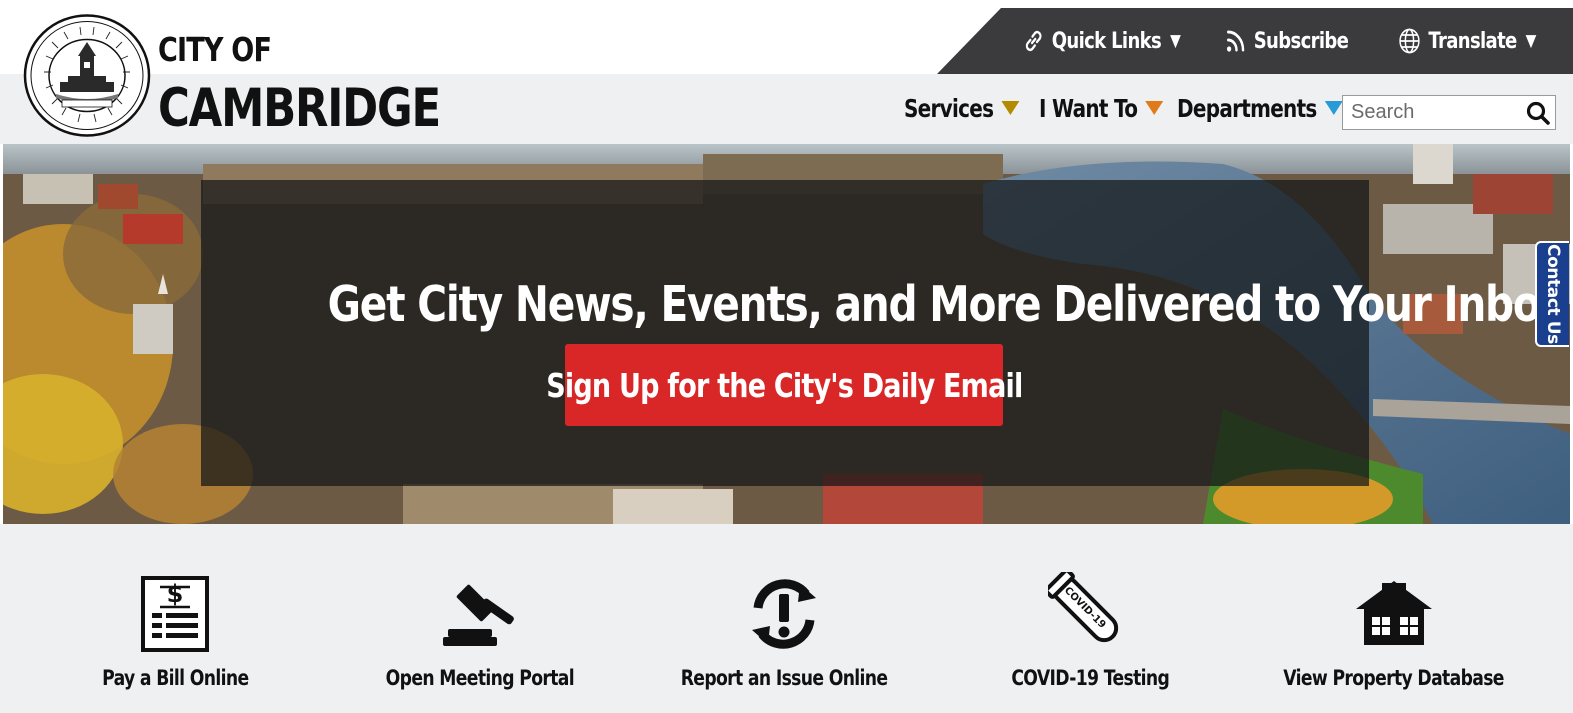 This screenshot has height=713, width=1573. I want to click on quick-action-open-meeting-portal: Open Meeting Portal, so click(480, 618).